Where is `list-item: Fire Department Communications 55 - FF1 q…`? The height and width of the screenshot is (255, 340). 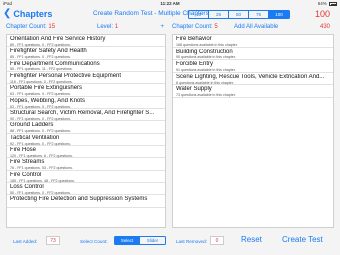
list-item: Fire Department Communications 55 - FF1 q… is located at coordinates (86, 66).